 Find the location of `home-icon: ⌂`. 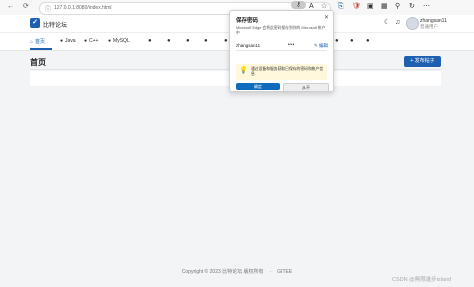

home-icon: ⌂ is located at coordinates (32, 42).